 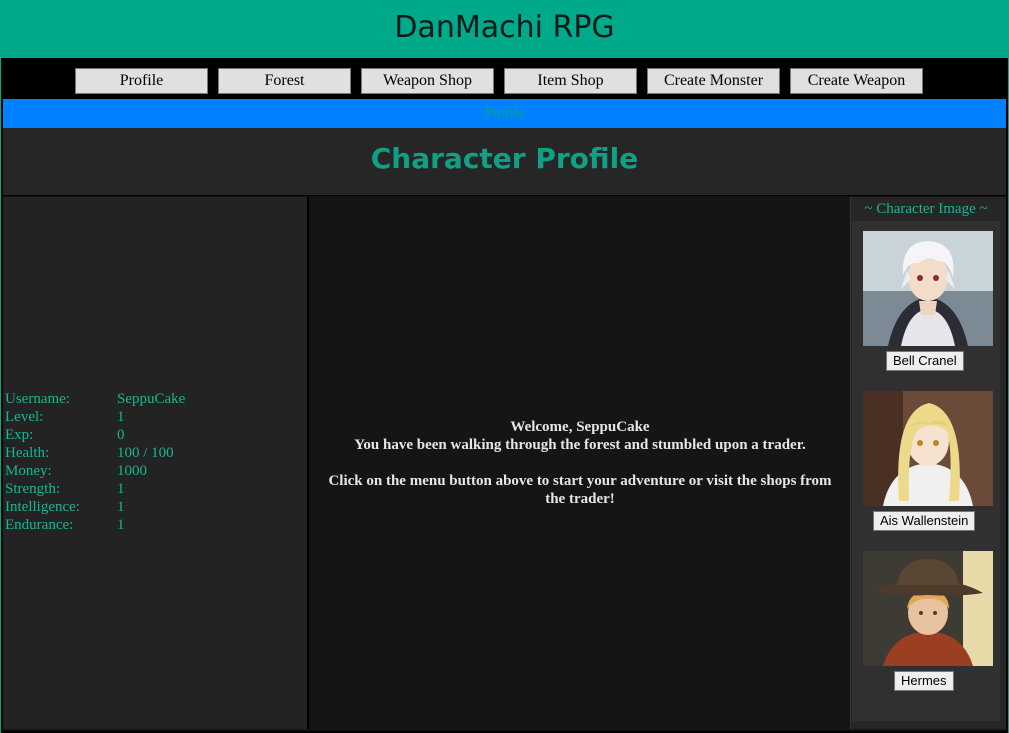 What do you see at coordinates (924, 521) in the screenshot?
I see `ais-wallenstein-button: Ais Wallenstein` at bounding box center [924, 521].